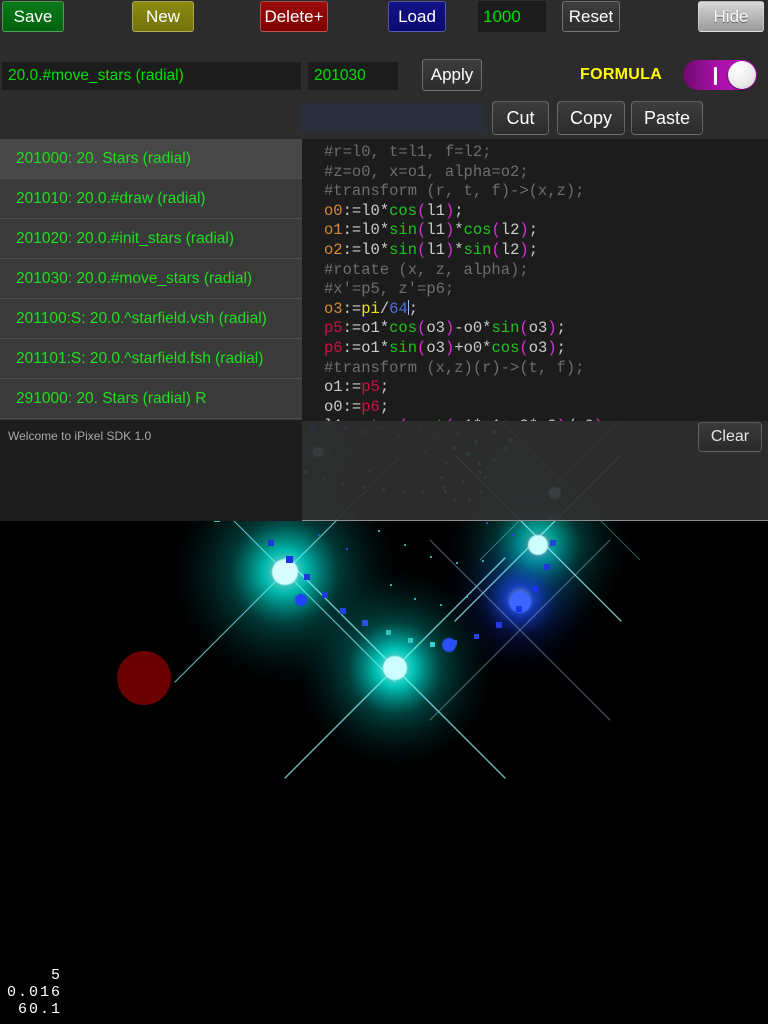 This screenshot has height=1024, width=768. What do you see at coordinates (512, 16) in the screenshot?
I see `count-input: 1000` at bounding box center [512, 16].